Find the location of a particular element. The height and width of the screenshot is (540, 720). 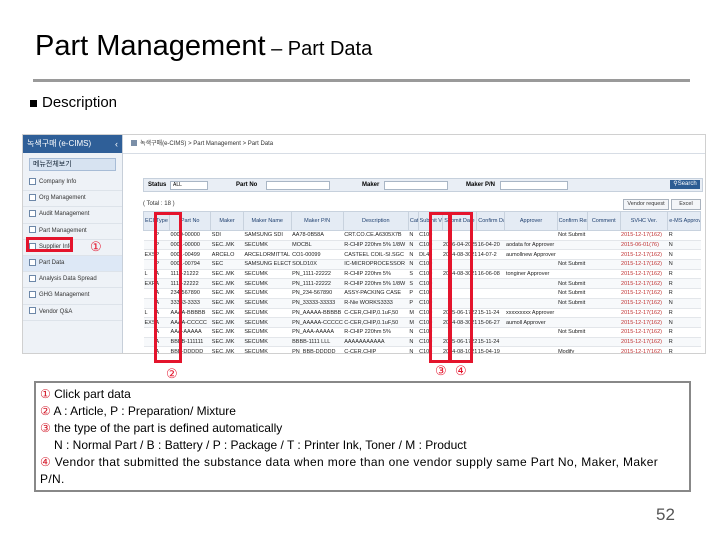

title-sub: – Part Data is located at coordinates (319, 49).